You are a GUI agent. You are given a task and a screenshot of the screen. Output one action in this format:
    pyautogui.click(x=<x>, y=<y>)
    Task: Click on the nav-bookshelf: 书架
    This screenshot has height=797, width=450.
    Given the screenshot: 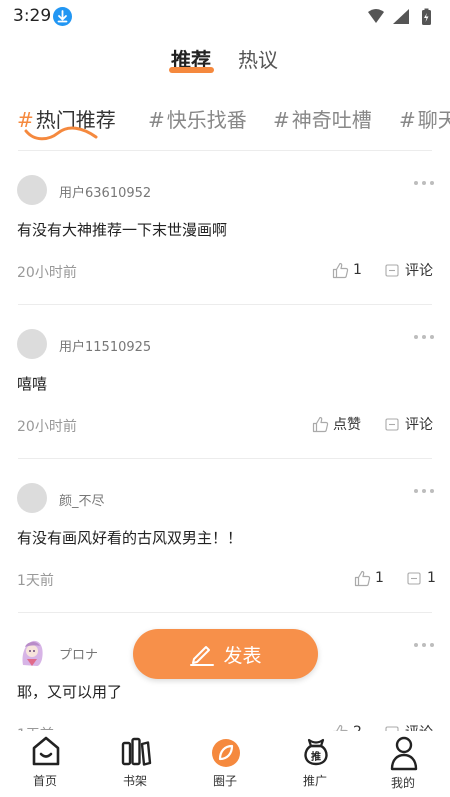 What is the action you would take?
    pyautogui.click(x=135, y=764)
    